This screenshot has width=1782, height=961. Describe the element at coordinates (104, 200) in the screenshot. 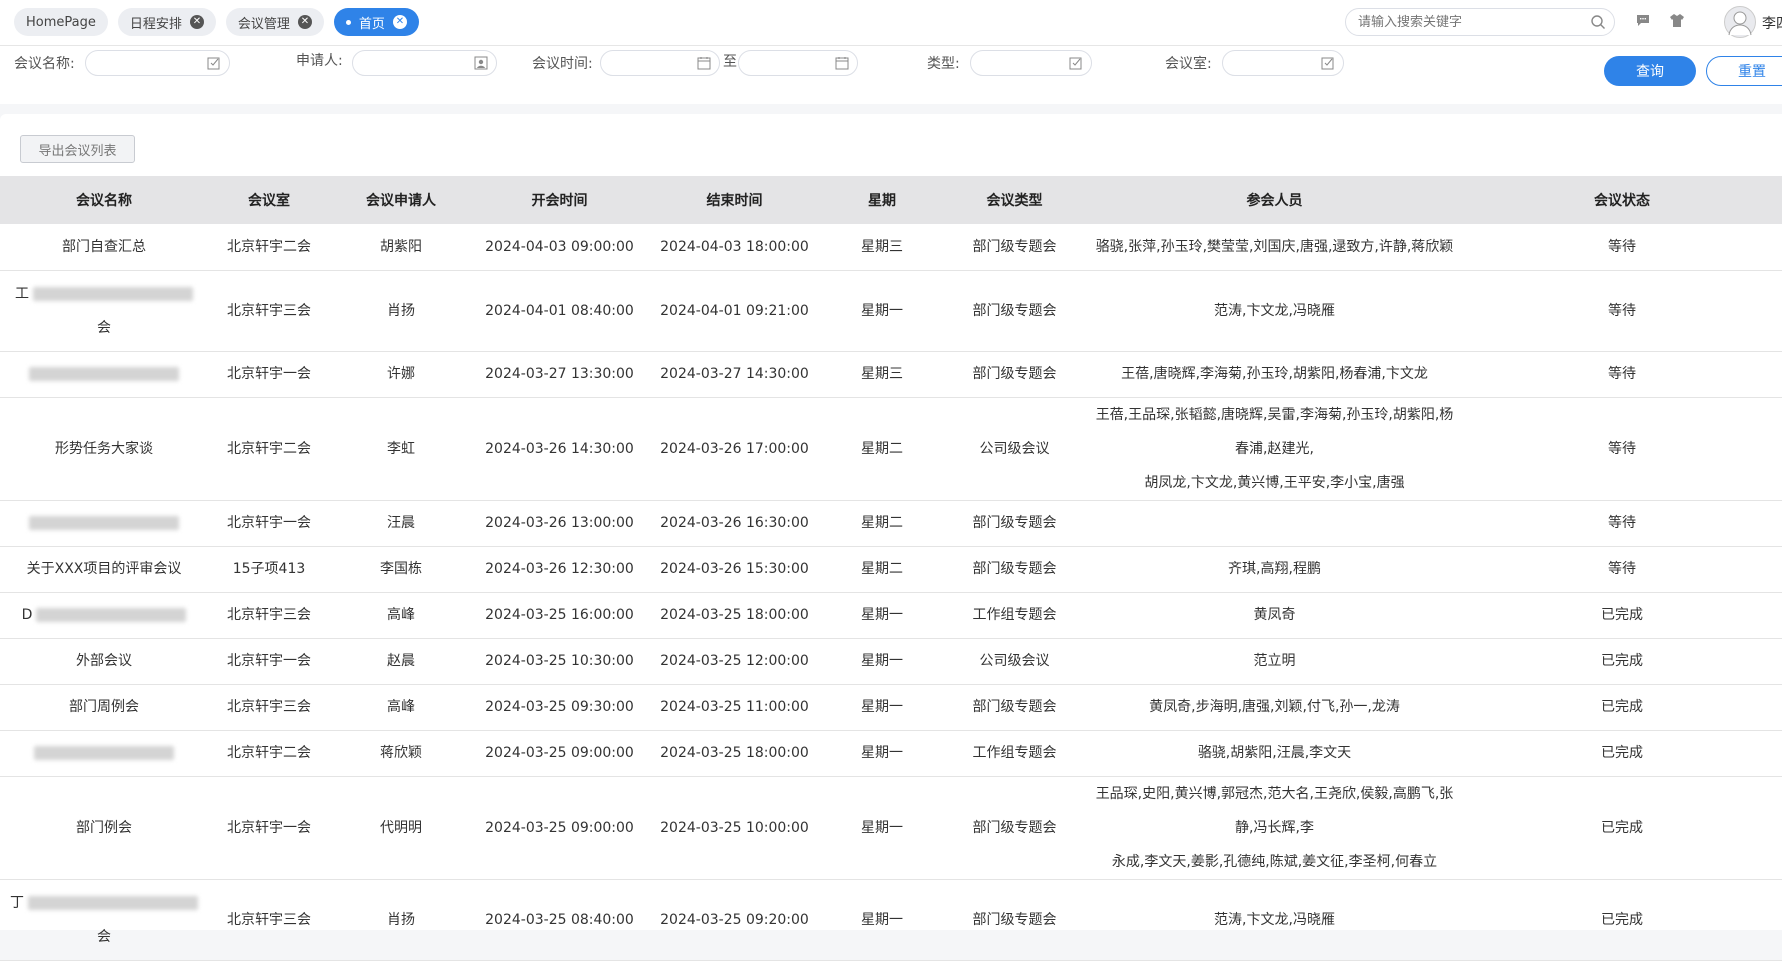

I see `header-meeting-name: 会议名称` at that location.